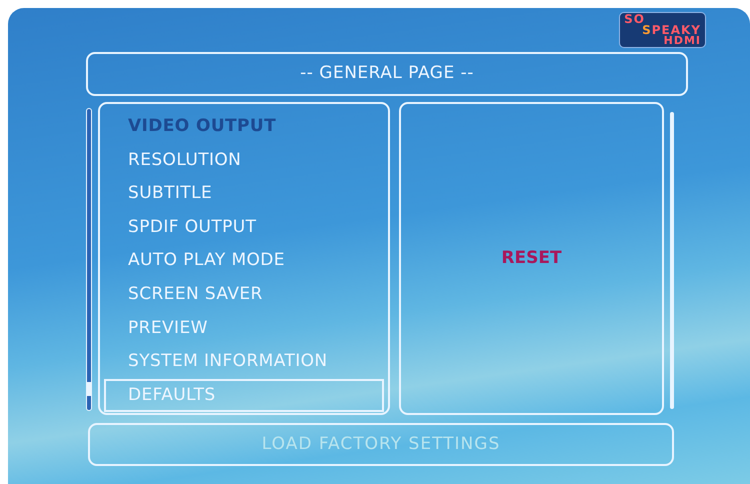 Image resolution: width=750 pixels, height=484 pixels. What do you see at coordinates (244, 161) in the screenshot?
I see `menu-item: RESOLUTION` at bounding box center [244, 161].